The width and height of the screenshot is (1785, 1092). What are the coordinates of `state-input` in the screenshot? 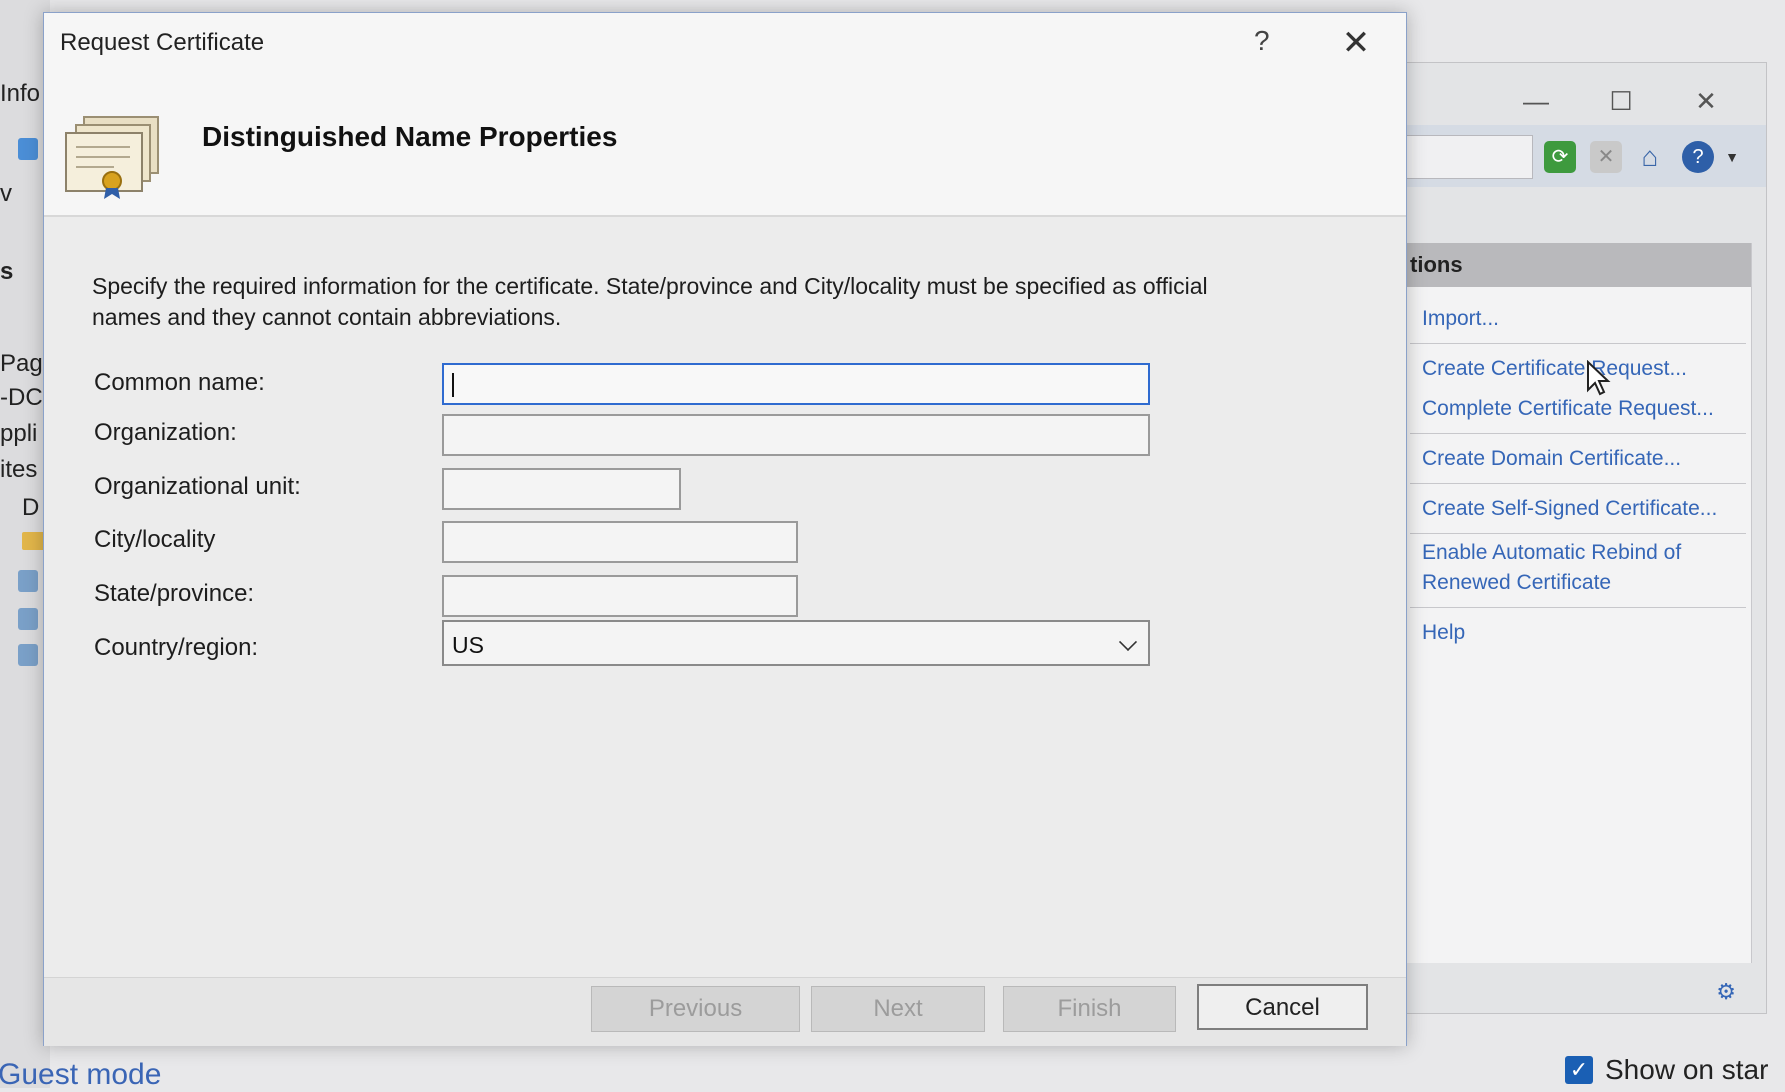 It's located at (620, 596).